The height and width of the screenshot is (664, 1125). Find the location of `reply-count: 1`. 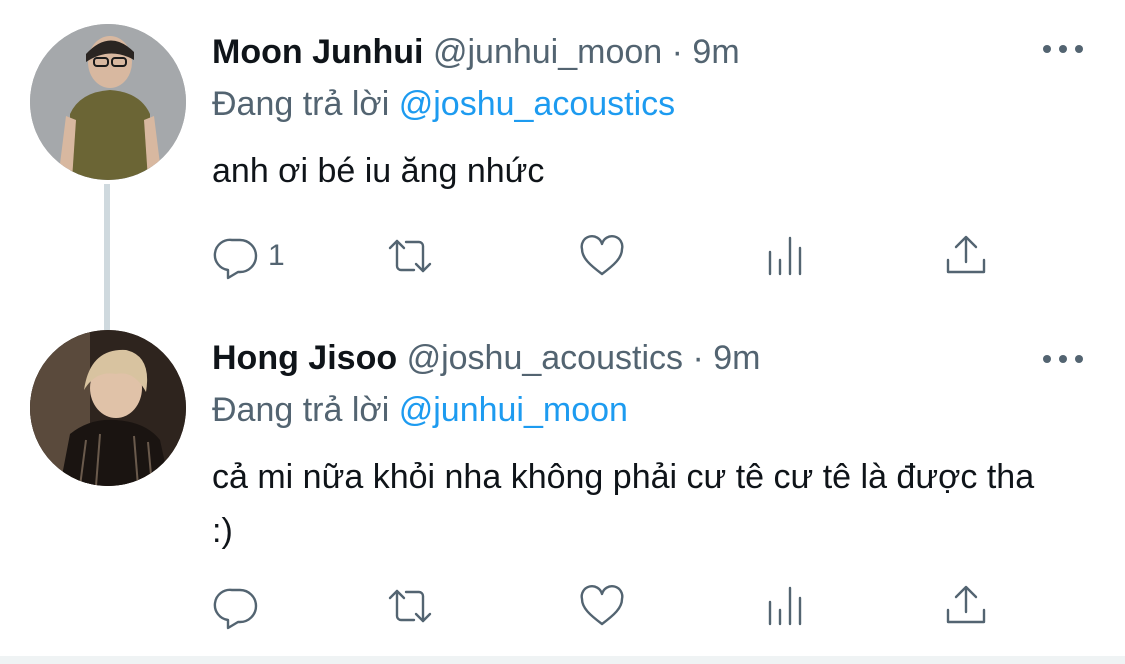

reply-count: 1 is located at coordinates (276, 255).